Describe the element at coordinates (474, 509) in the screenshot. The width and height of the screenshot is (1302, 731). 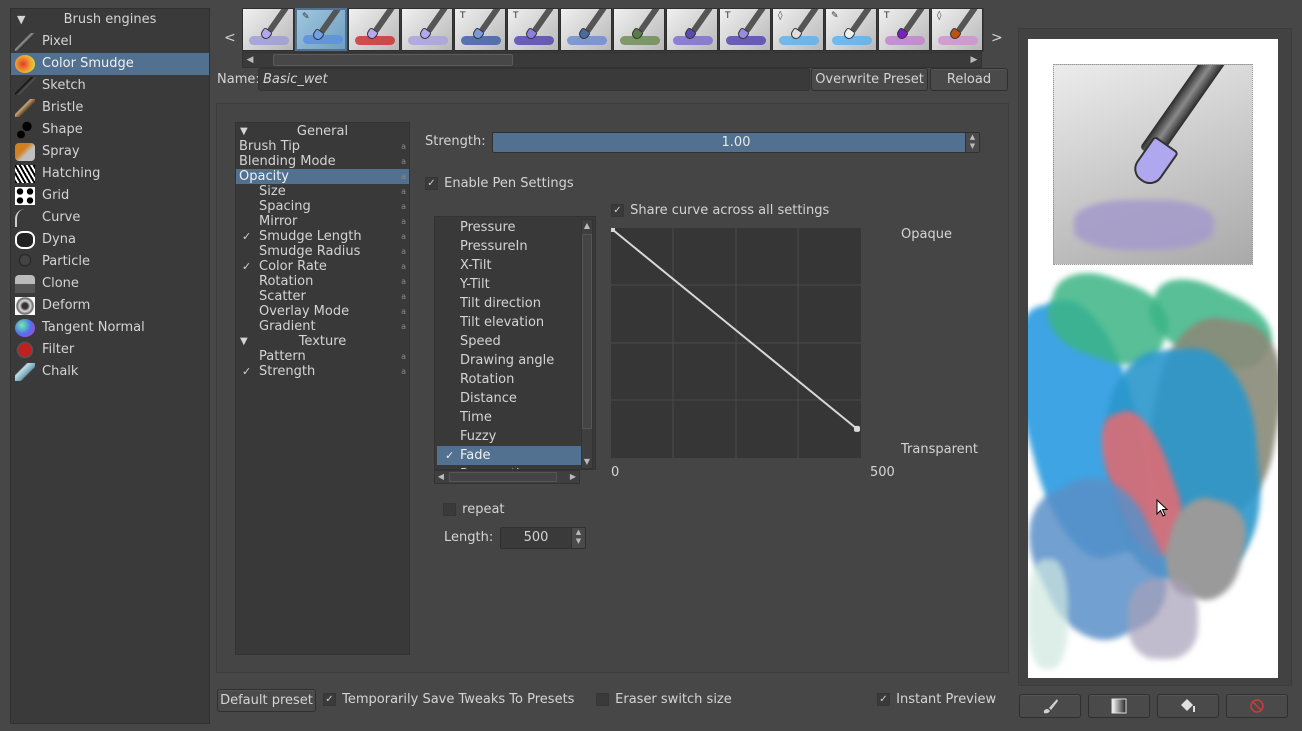
I see `repeat-checkbox: repeat` at that location.